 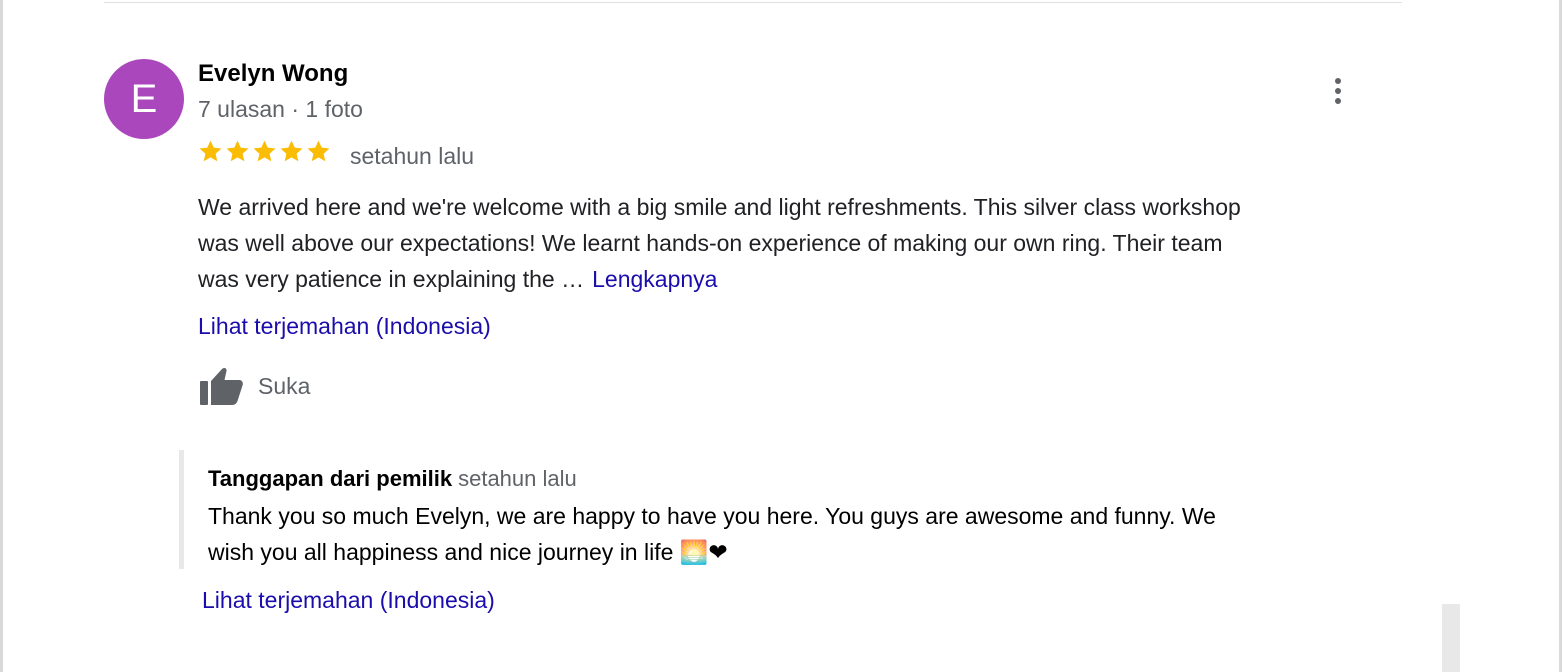 What do you see at coordinates (1, 336) in the screenshot?
I see `window-left-edge` at bounding box center [1, 336].